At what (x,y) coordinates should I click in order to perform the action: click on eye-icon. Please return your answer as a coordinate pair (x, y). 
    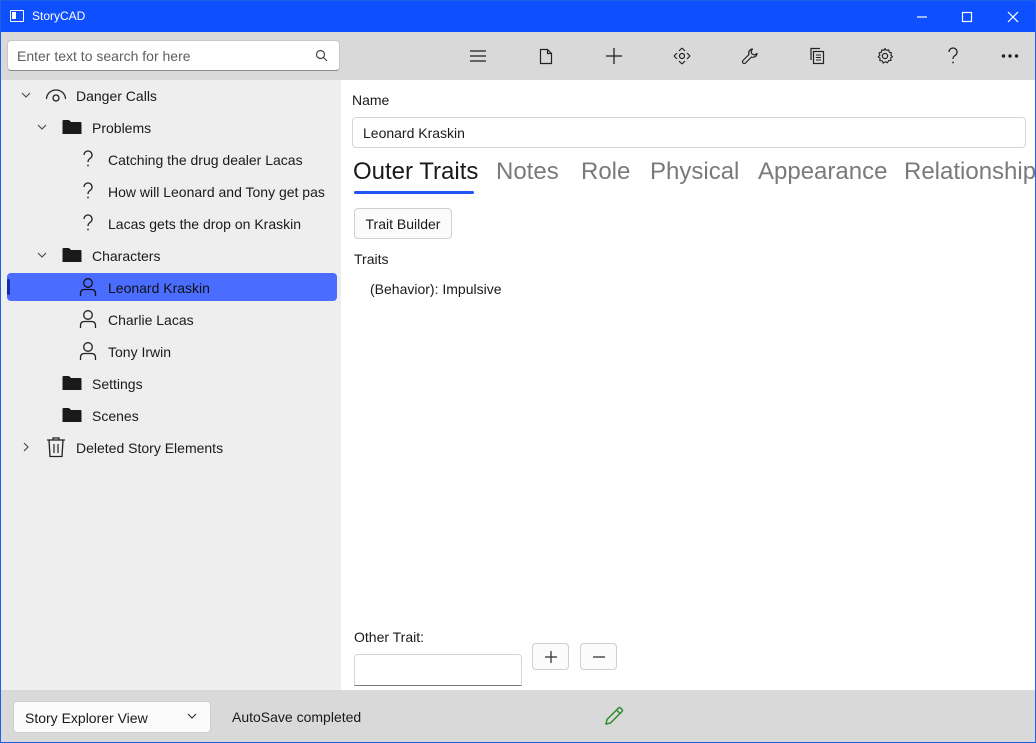
    Looking at the image, I should click on (56, 95).